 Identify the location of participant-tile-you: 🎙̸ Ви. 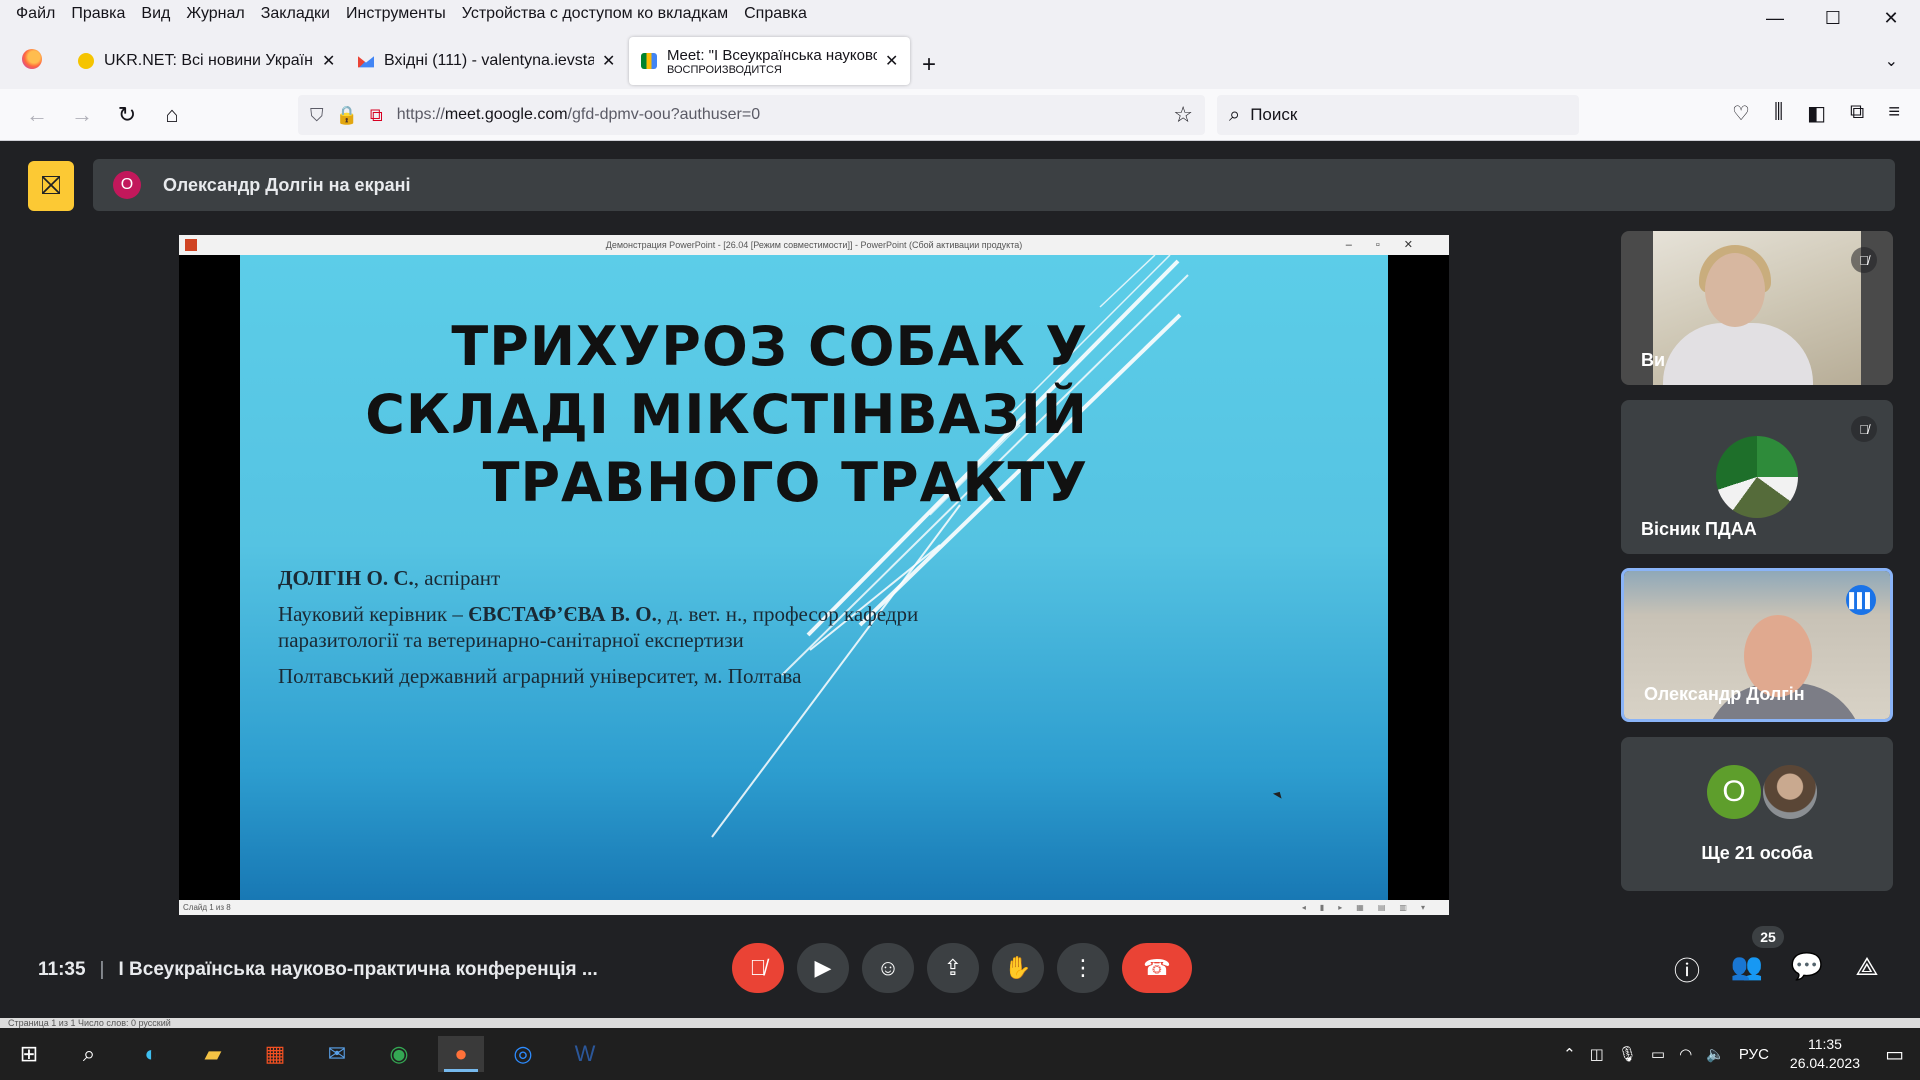
(1757, 308).